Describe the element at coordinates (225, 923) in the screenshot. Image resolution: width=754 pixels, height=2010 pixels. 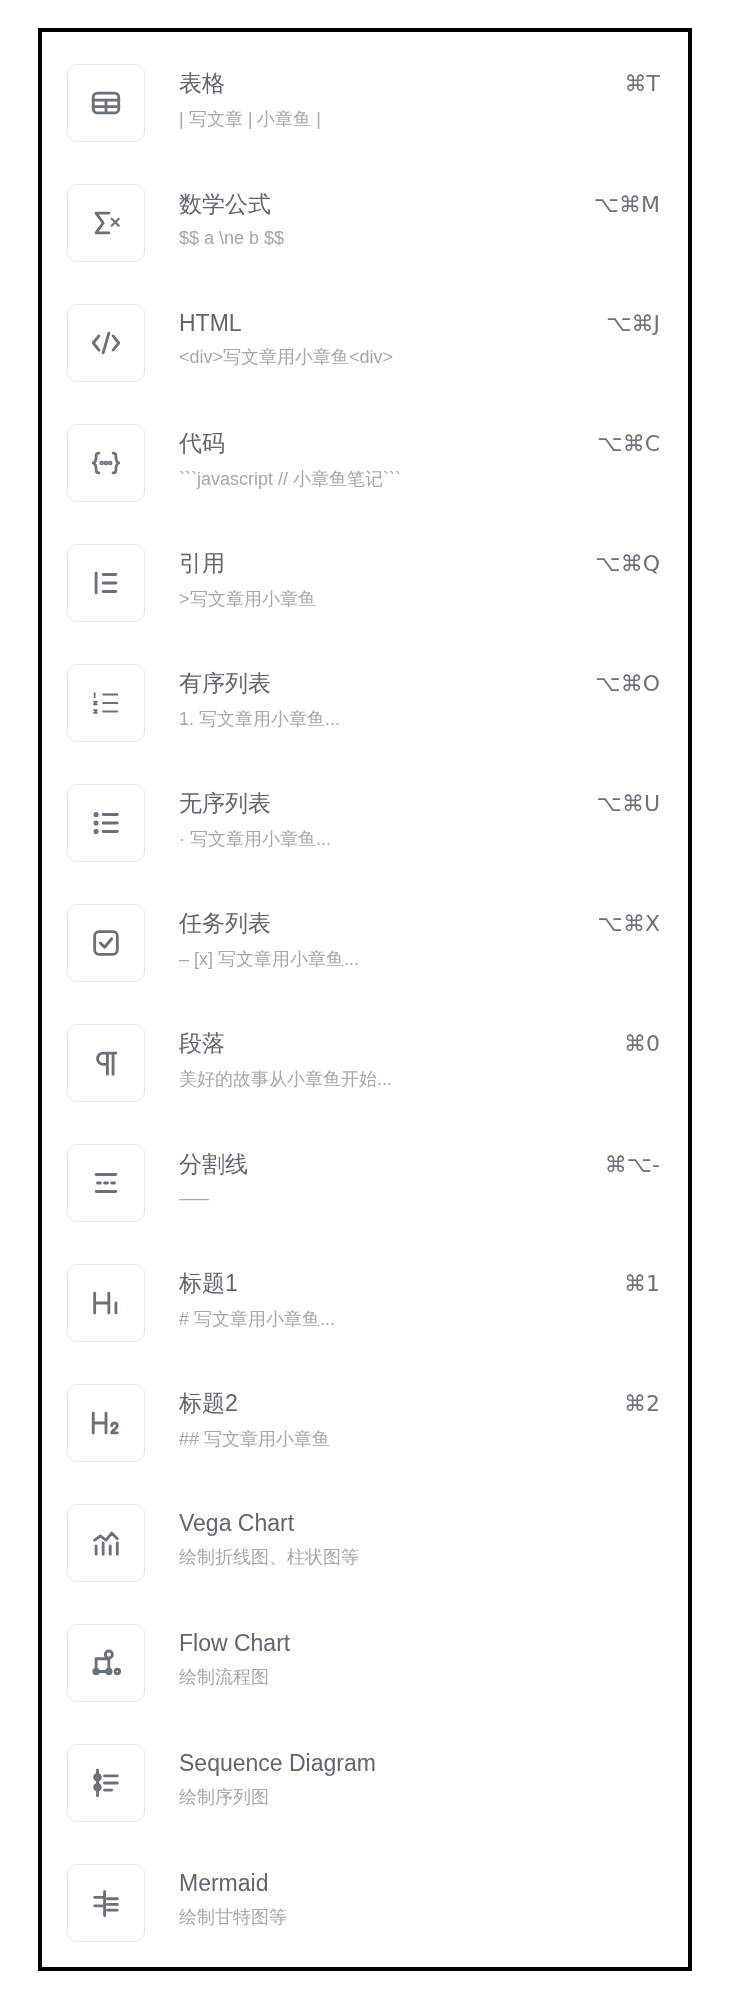
I see `item-title: 任务列表` at that location.